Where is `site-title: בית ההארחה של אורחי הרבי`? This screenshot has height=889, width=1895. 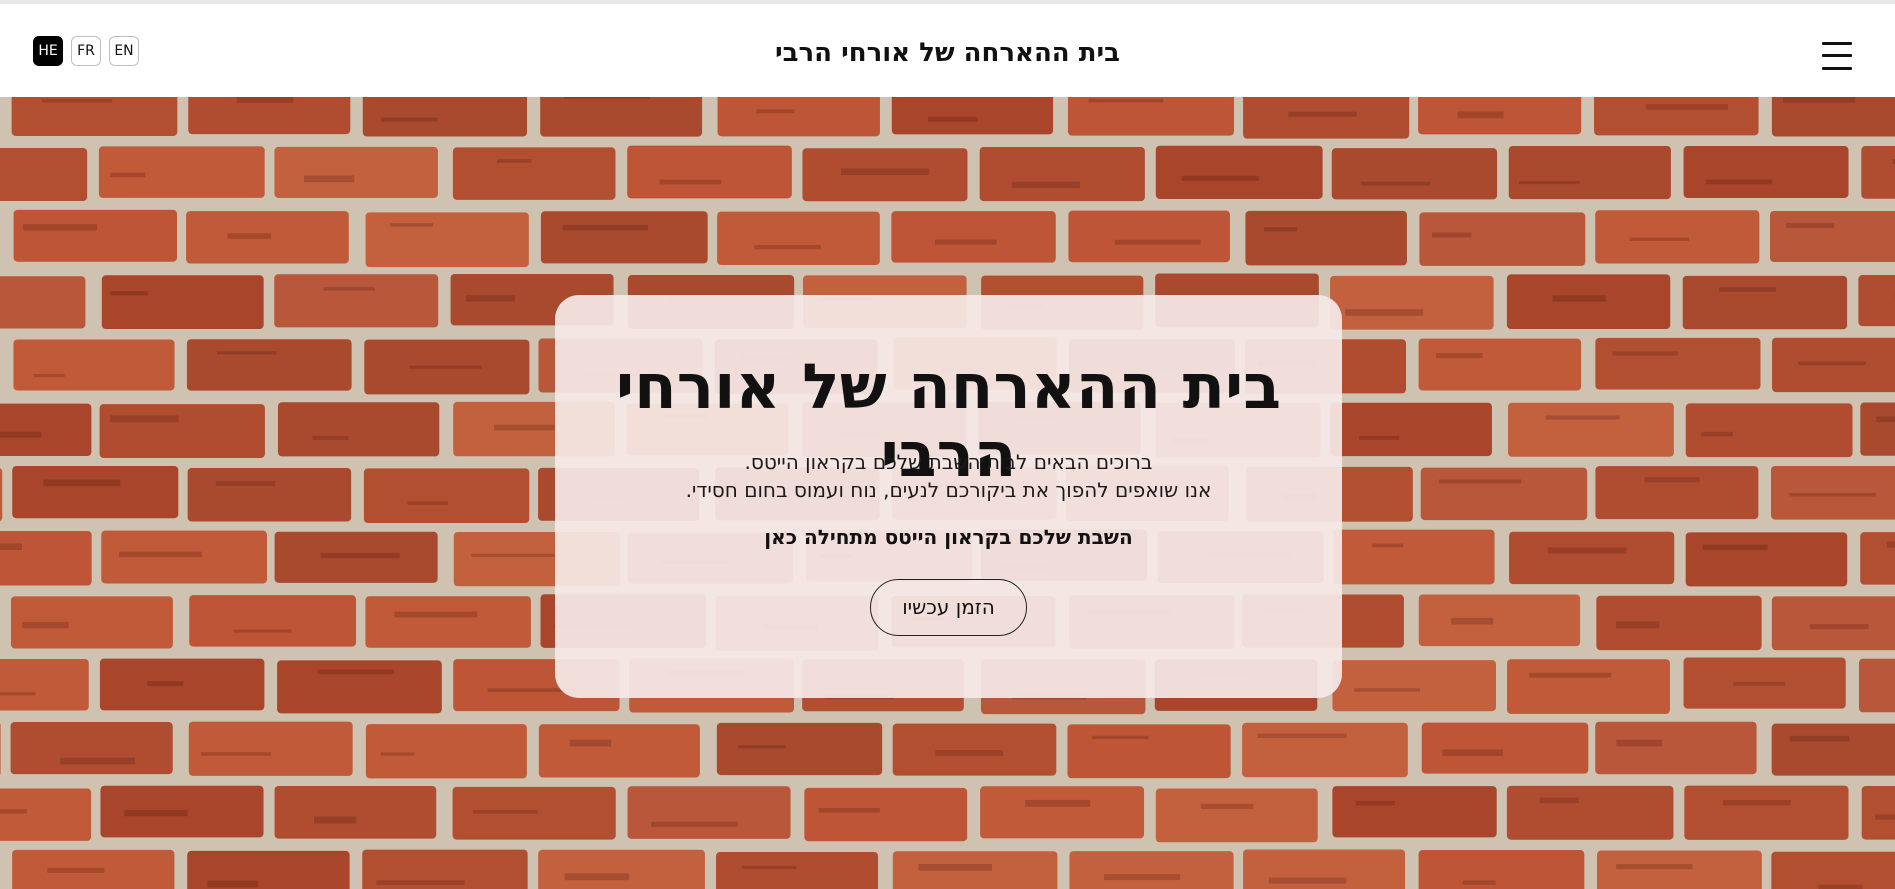 site-title: בית ההארחה של אורחי הרבי is located at coordinates (947, 53).